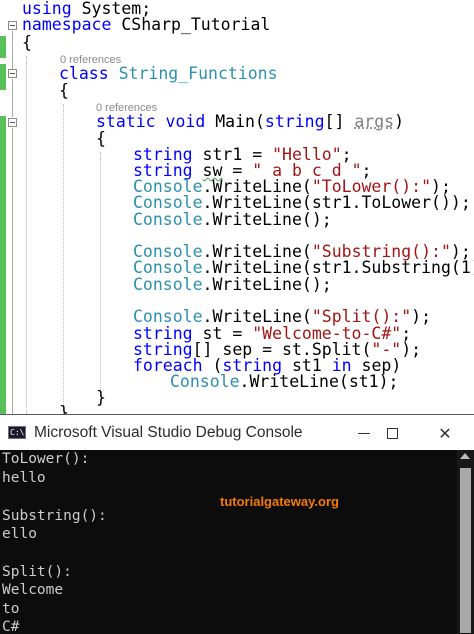 The width and height of the screenshot is (474, 634). I want to click on code-line: class String_Functions, so click(168, 74).